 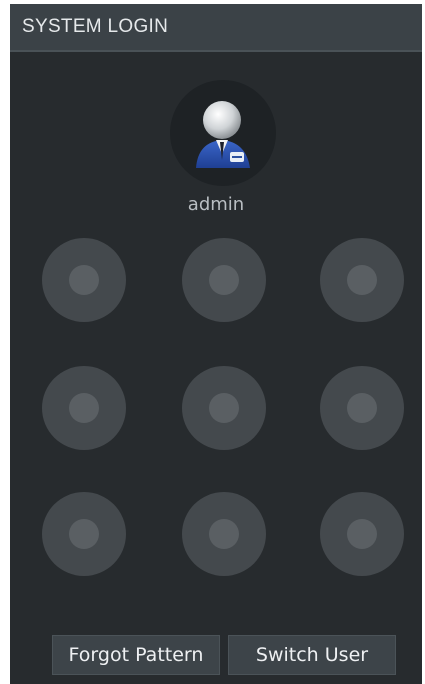 I want to click on avatar, so click(x=223, y=133).